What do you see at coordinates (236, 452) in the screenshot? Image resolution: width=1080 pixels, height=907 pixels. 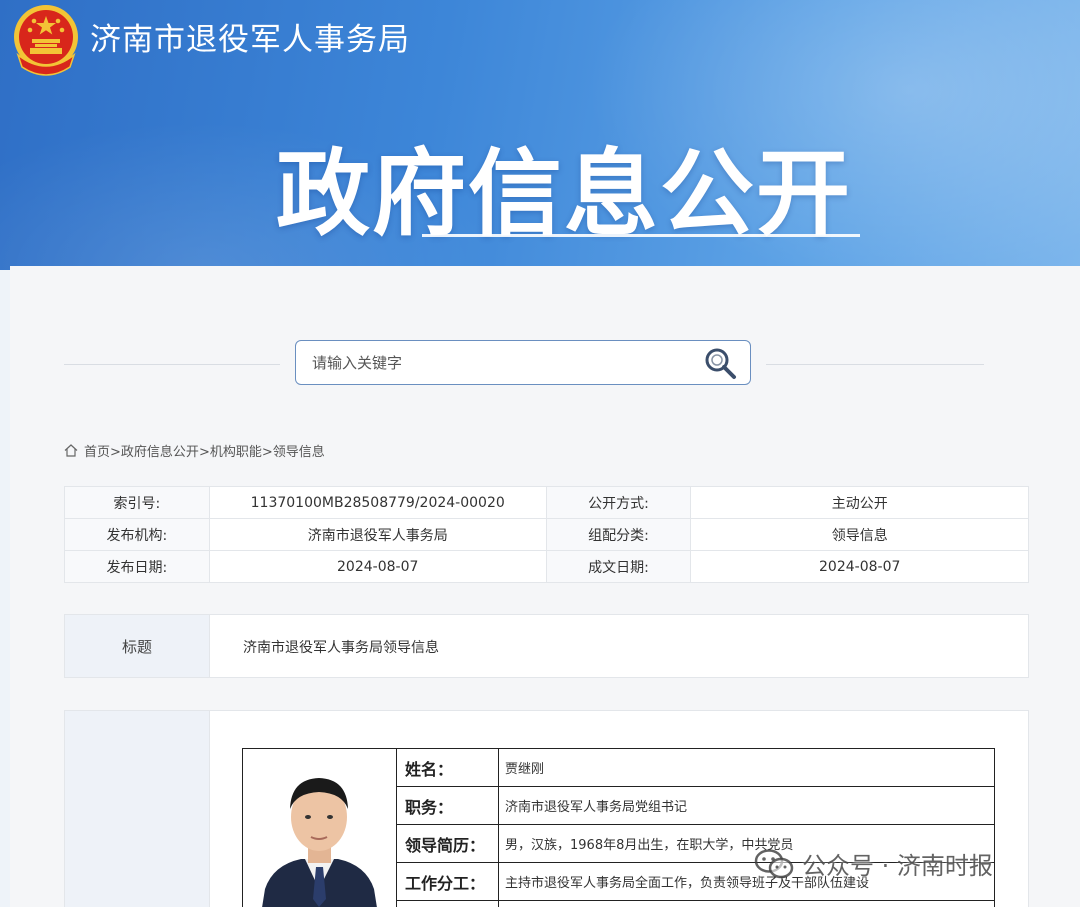 I see `breadcrumb-org-functions: 机构职能` at bounding box center [236, 452].